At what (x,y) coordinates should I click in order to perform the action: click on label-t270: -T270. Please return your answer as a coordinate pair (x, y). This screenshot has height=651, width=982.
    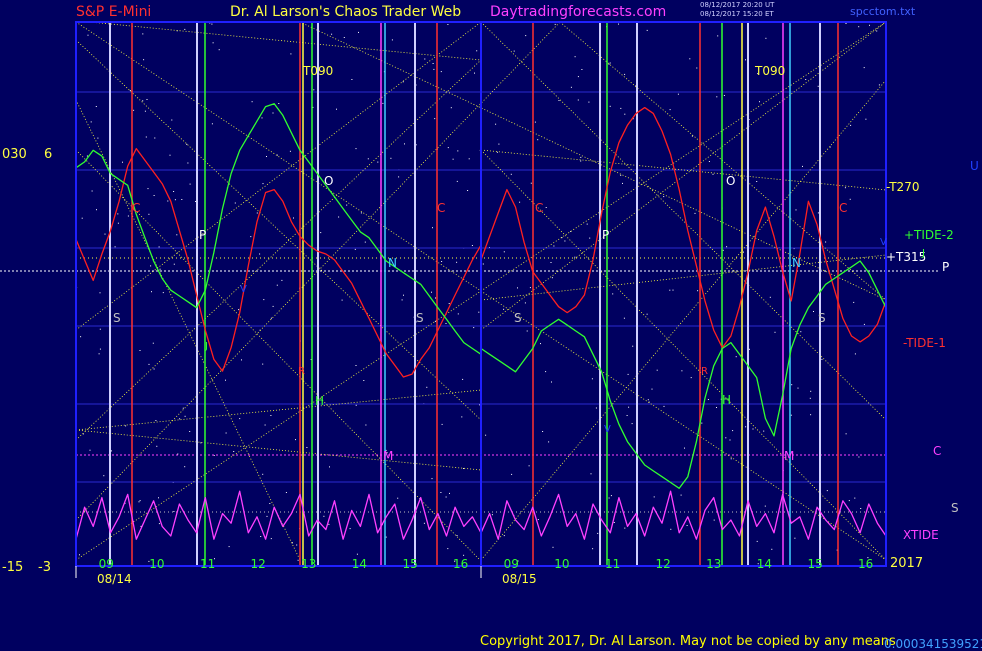
    Looking at the image, I should click on (902, 187).